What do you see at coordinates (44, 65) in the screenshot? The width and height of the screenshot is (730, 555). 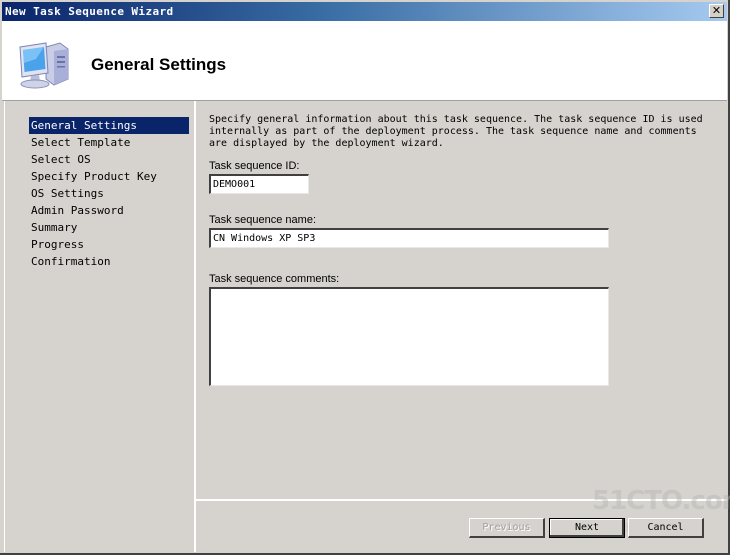 I see `computer-icon` at bounding box center [44, 65].